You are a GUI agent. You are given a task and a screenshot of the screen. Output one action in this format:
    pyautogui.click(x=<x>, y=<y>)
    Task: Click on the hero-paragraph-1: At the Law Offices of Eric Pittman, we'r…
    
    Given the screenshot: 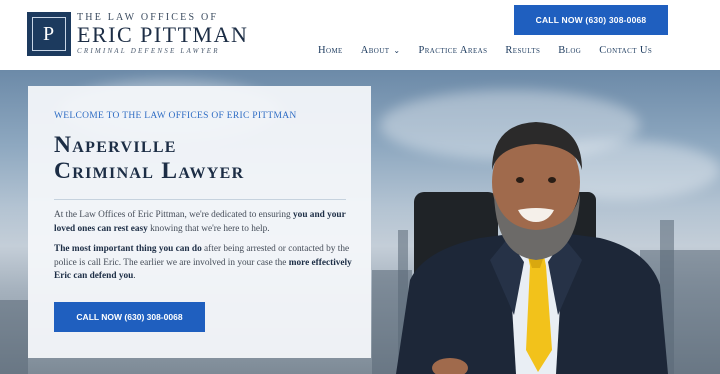 What is the action you would take?
    pyautogui.click(x=200, y=222)
    